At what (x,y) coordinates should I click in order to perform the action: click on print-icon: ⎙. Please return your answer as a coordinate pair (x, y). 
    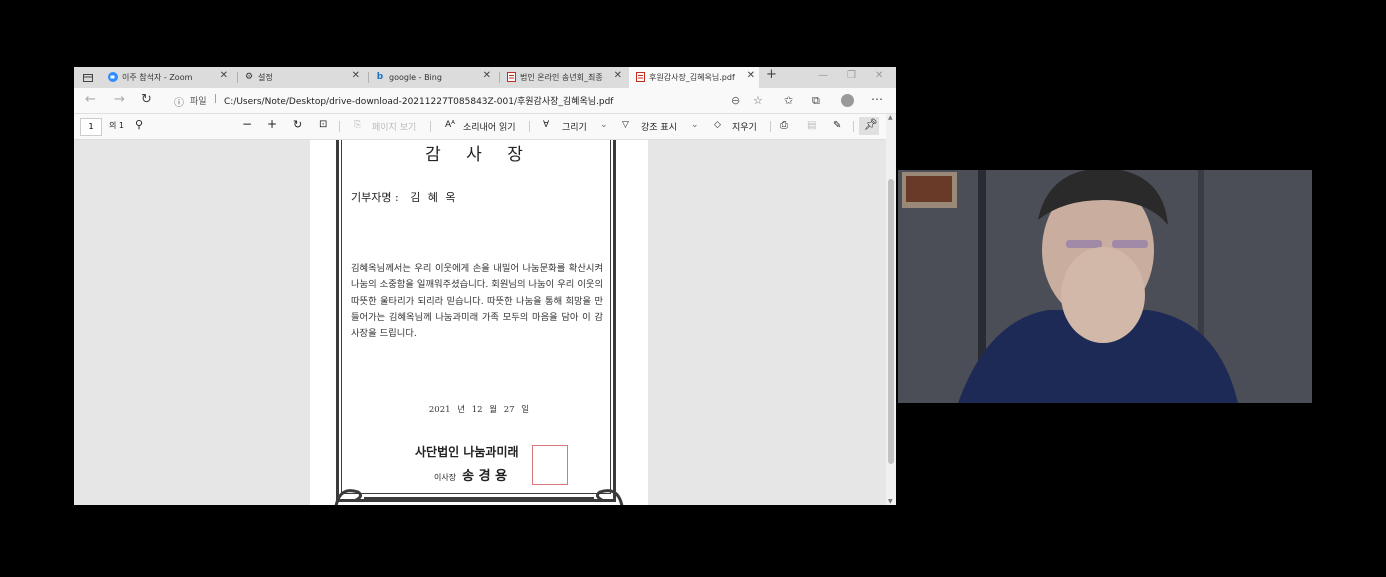
    Looking at the image, I should click on (784, 125).